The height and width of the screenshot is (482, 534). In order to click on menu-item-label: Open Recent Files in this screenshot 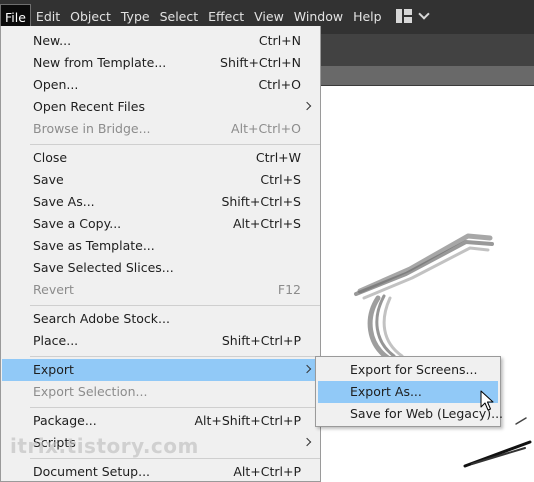, I will do `click(89, 106)`.